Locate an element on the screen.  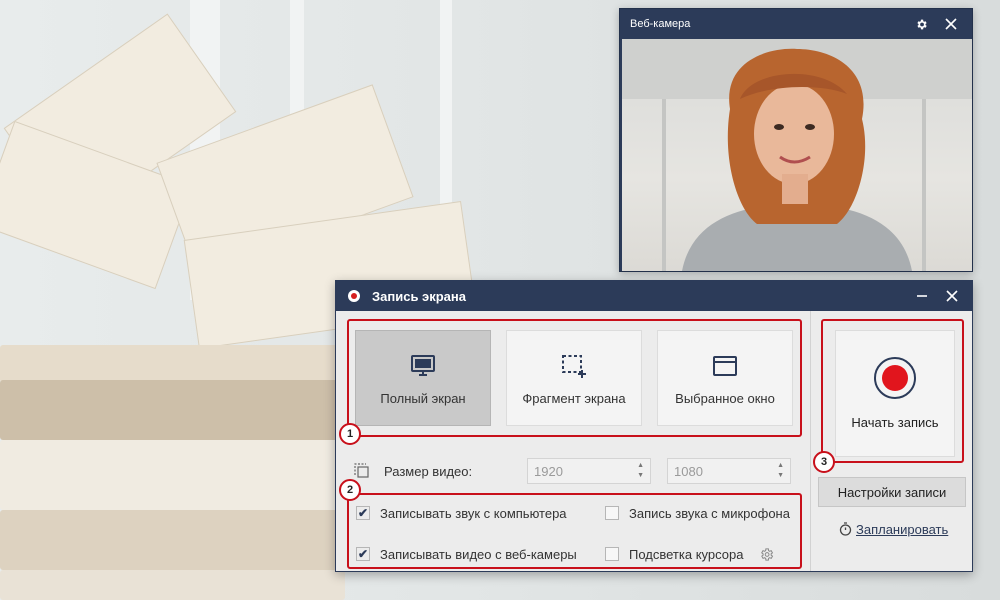
schedule-label: Запланировать is located at coordinates (902, 529).